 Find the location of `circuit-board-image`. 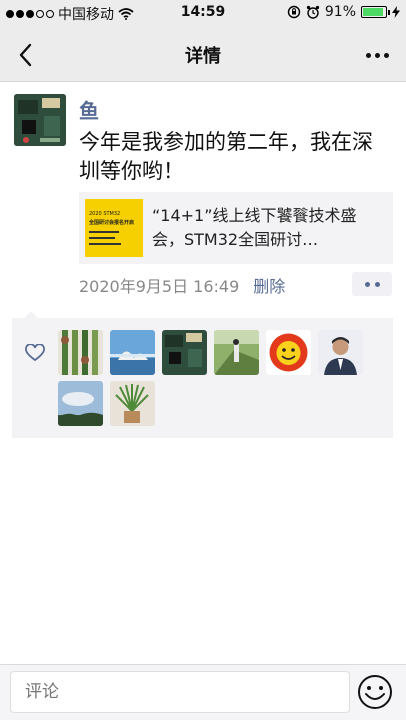

circuit-board-image is located at coordinates (40, 120).